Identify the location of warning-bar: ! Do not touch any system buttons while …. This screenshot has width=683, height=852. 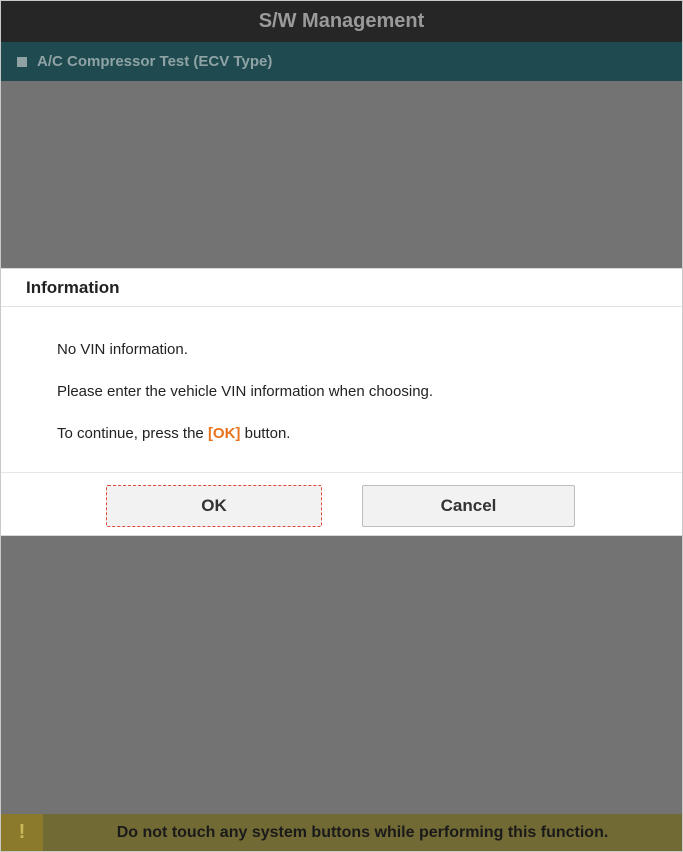
(341, 832).